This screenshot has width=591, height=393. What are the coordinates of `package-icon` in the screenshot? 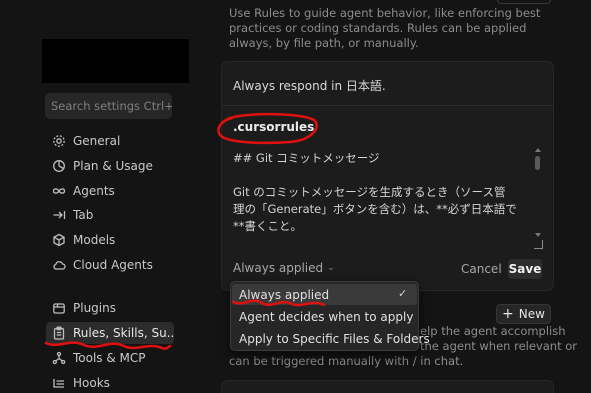 It's located at (59, 308).